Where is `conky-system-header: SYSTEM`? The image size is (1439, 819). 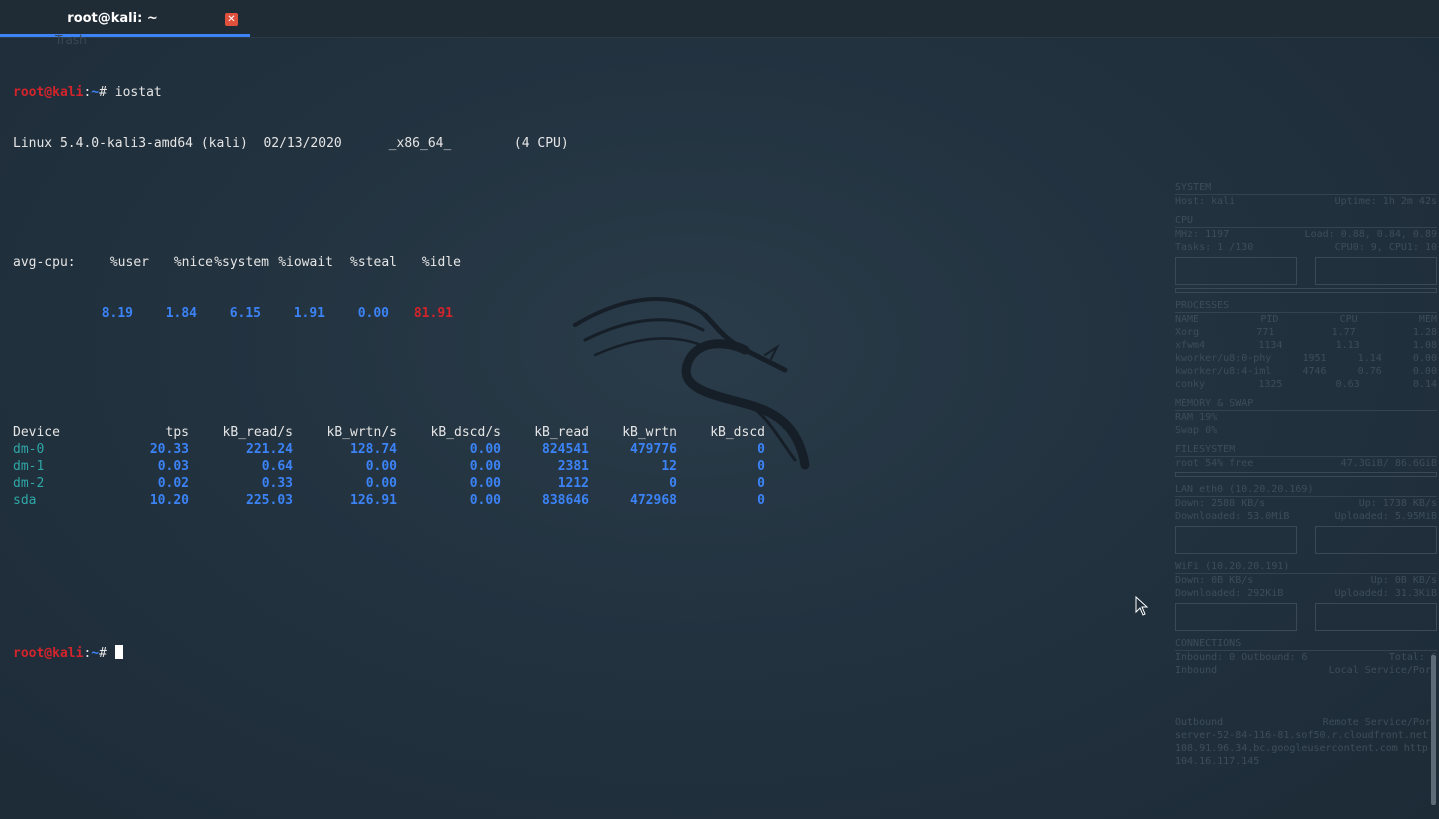
conky-system-header: SYSTEM is located at coordinates (1306, 188).